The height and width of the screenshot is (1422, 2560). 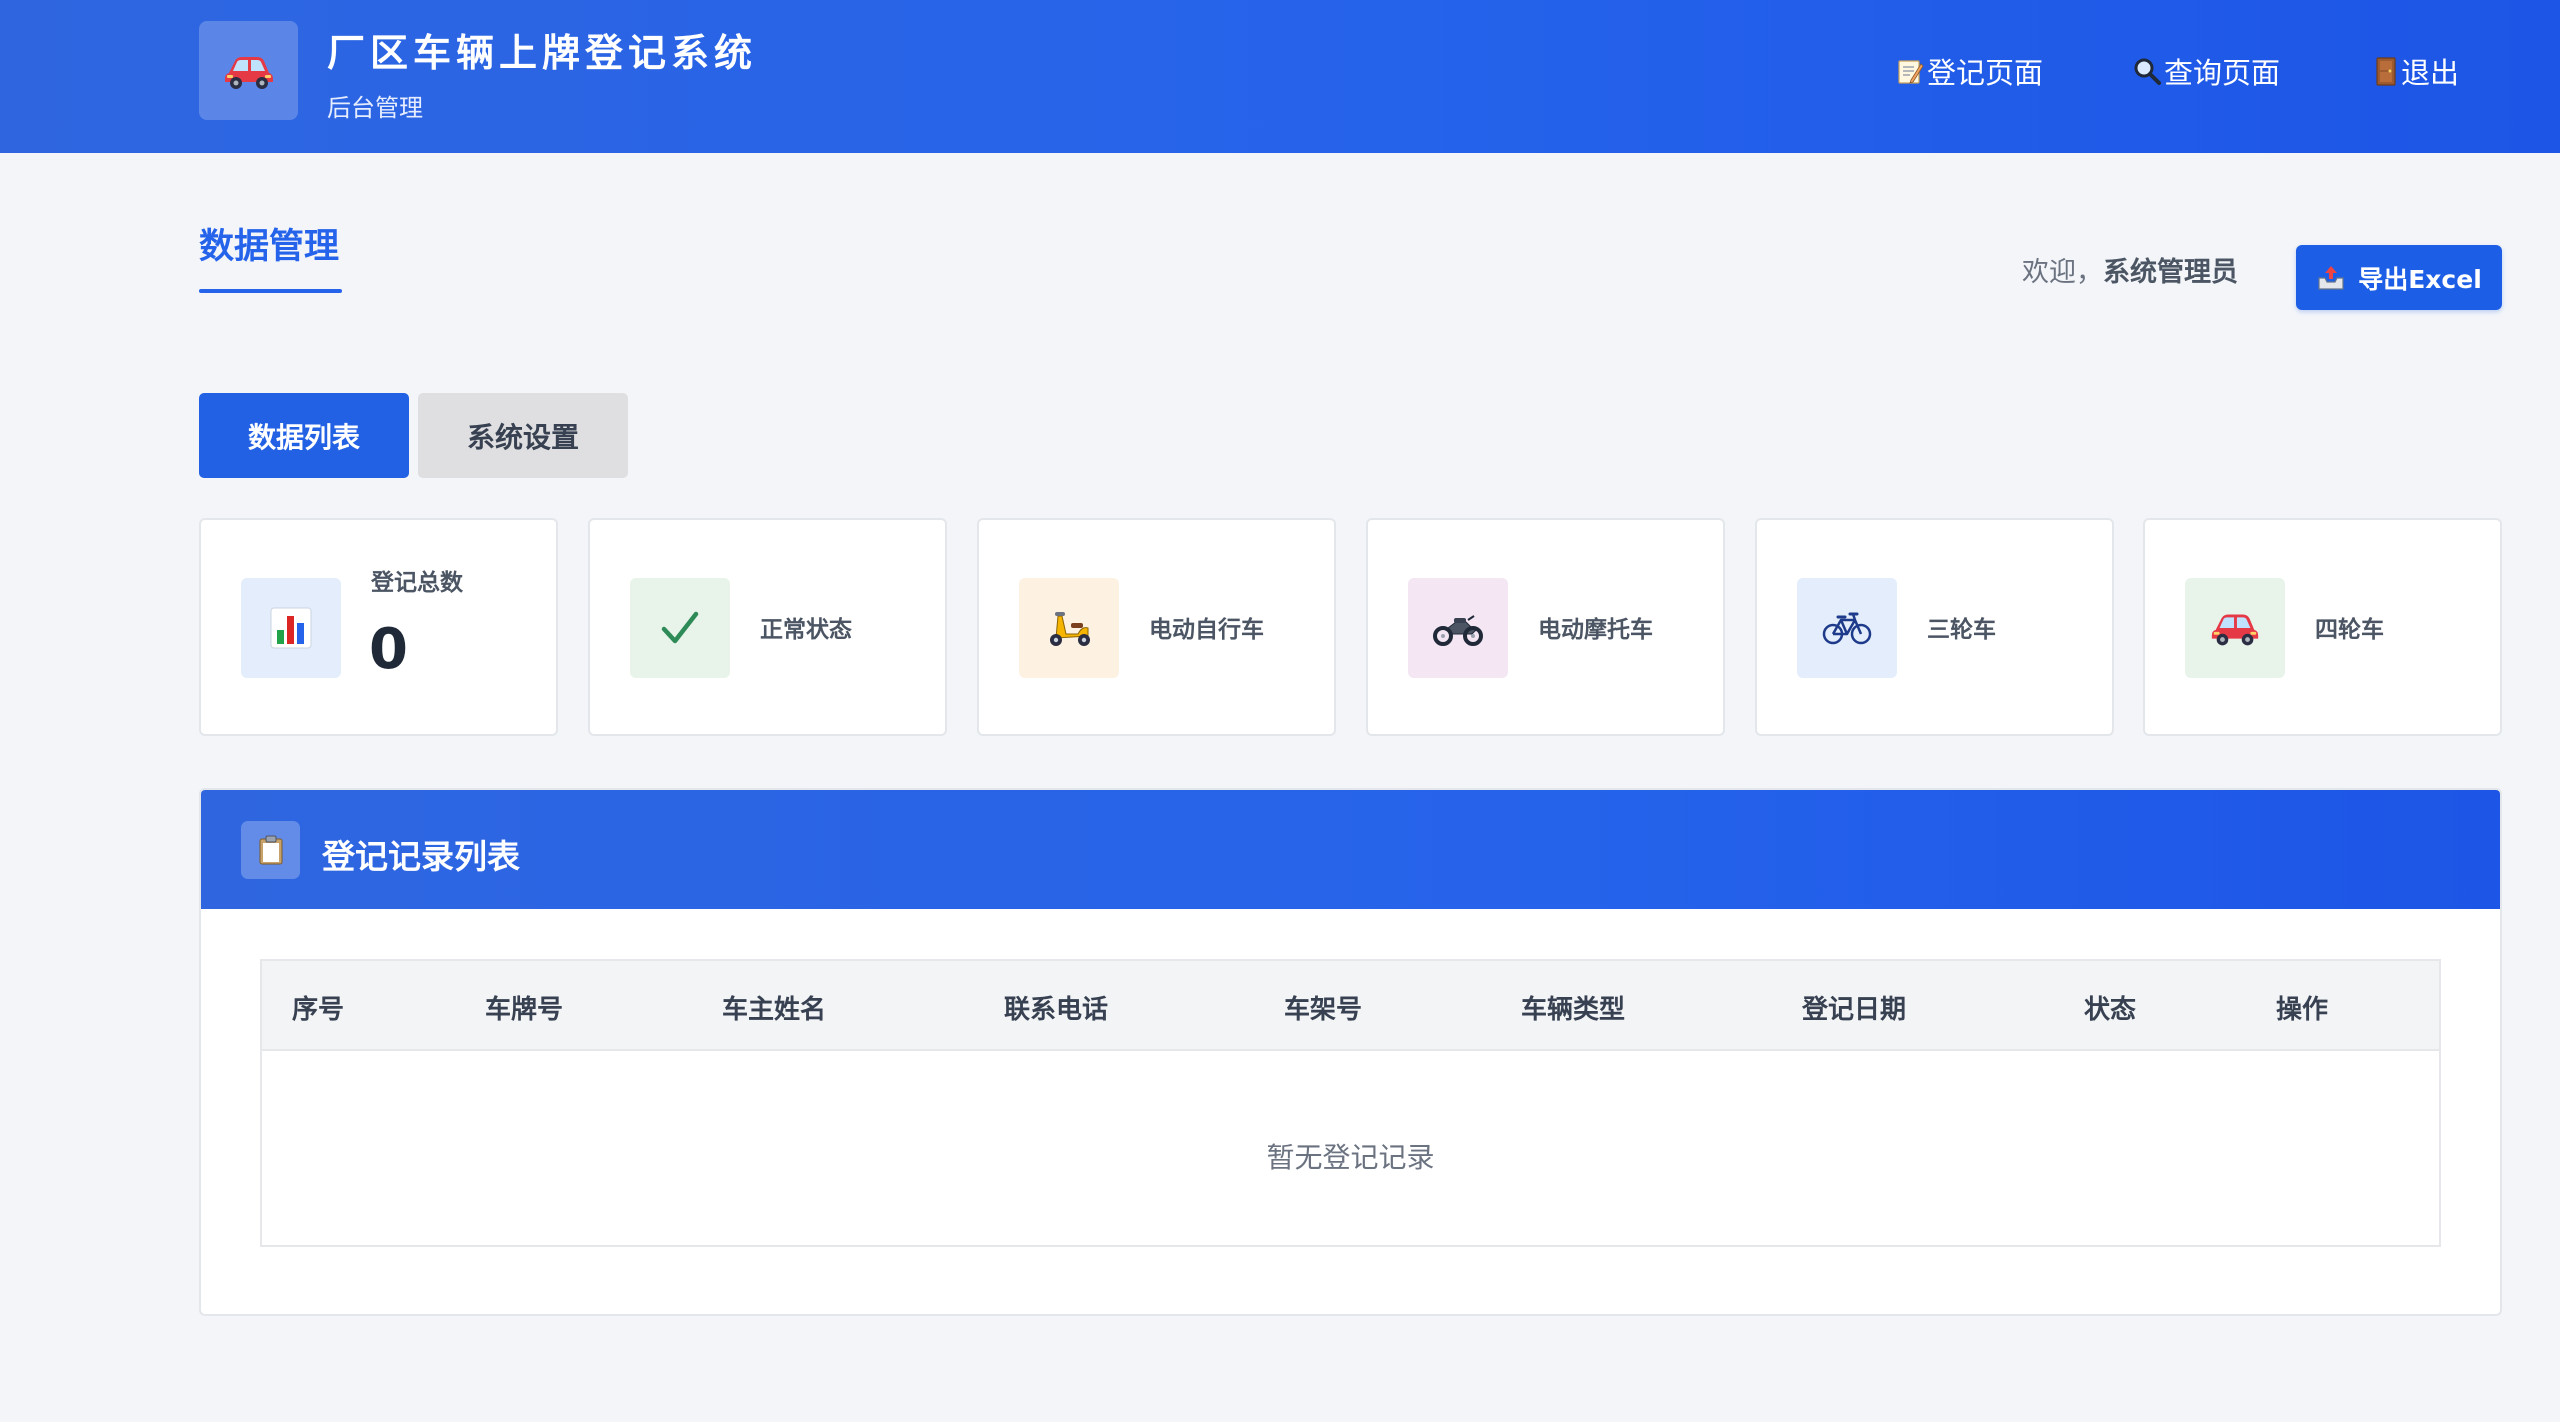 What do you see at coordinates (1323, 1007) in the screenshot?
I see `column-header-frame-no: 车架号` at bounding box center [1323, 1007].